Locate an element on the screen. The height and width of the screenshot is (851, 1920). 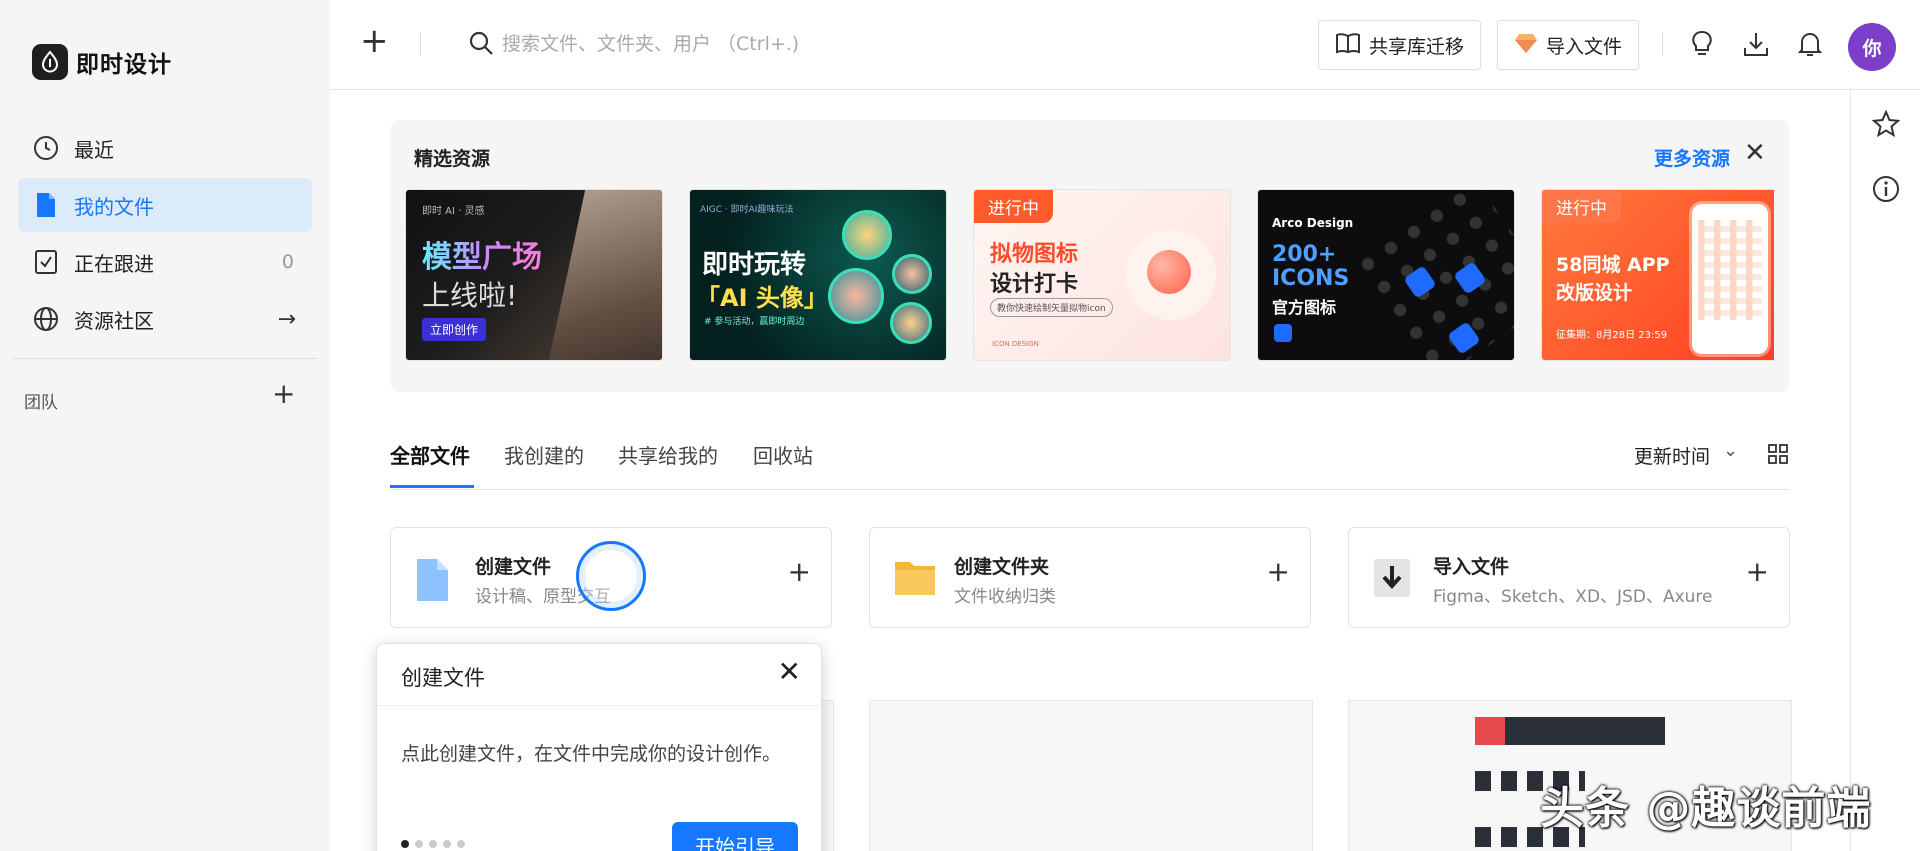
card-subtitle: 改版设计 is located at coordinates (1594, 293).